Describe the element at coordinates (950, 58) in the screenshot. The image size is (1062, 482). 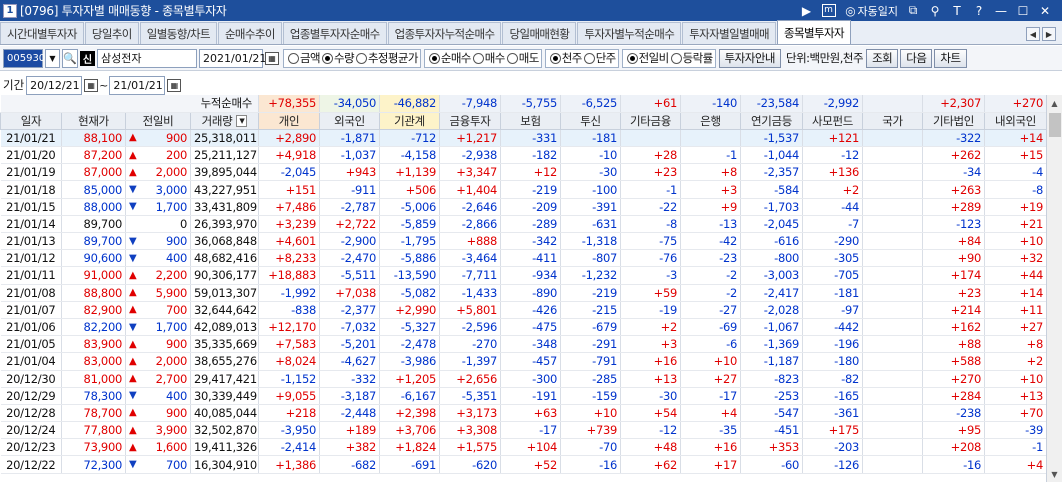
I see `chart-button: 차트` at that location.